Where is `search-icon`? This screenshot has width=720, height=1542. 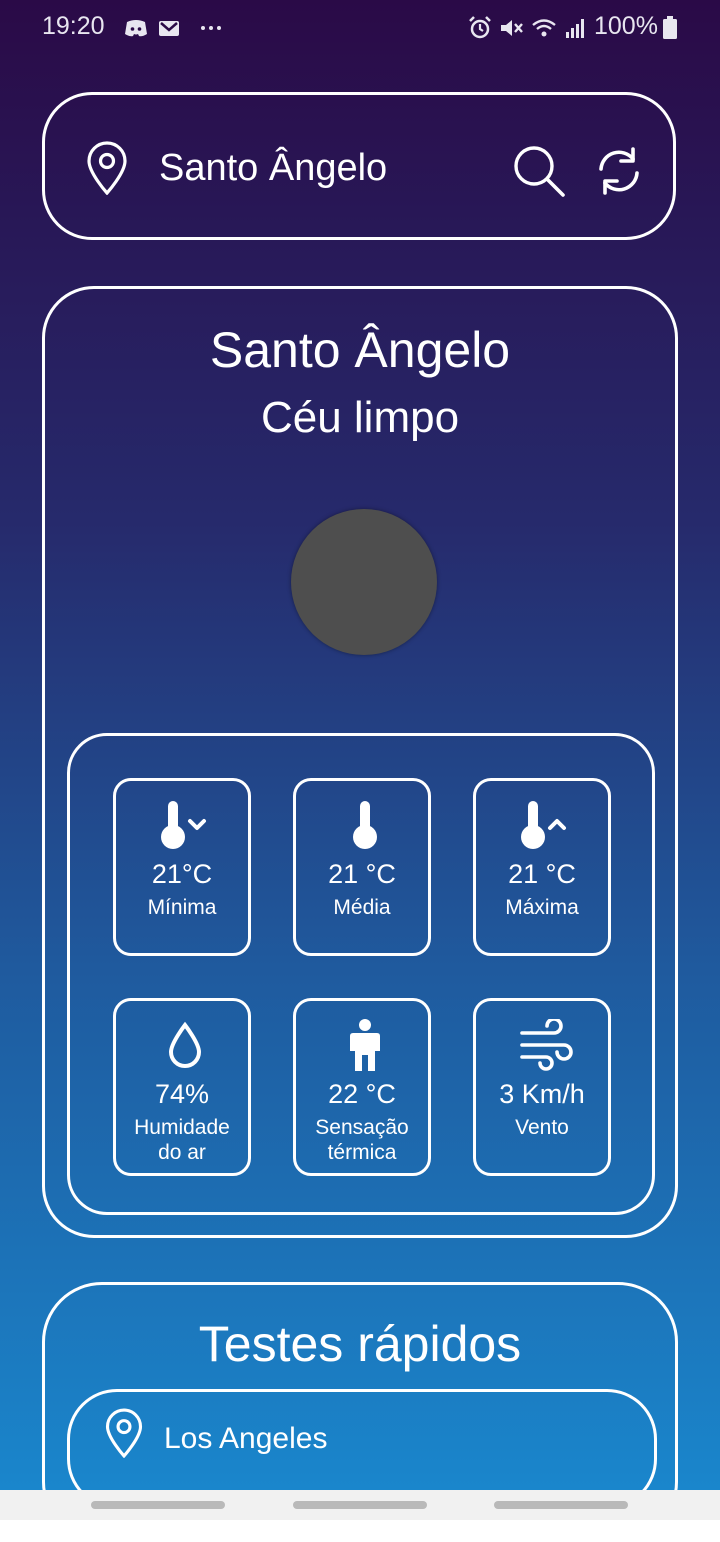 search-icon is located at coordinates (539, 171).